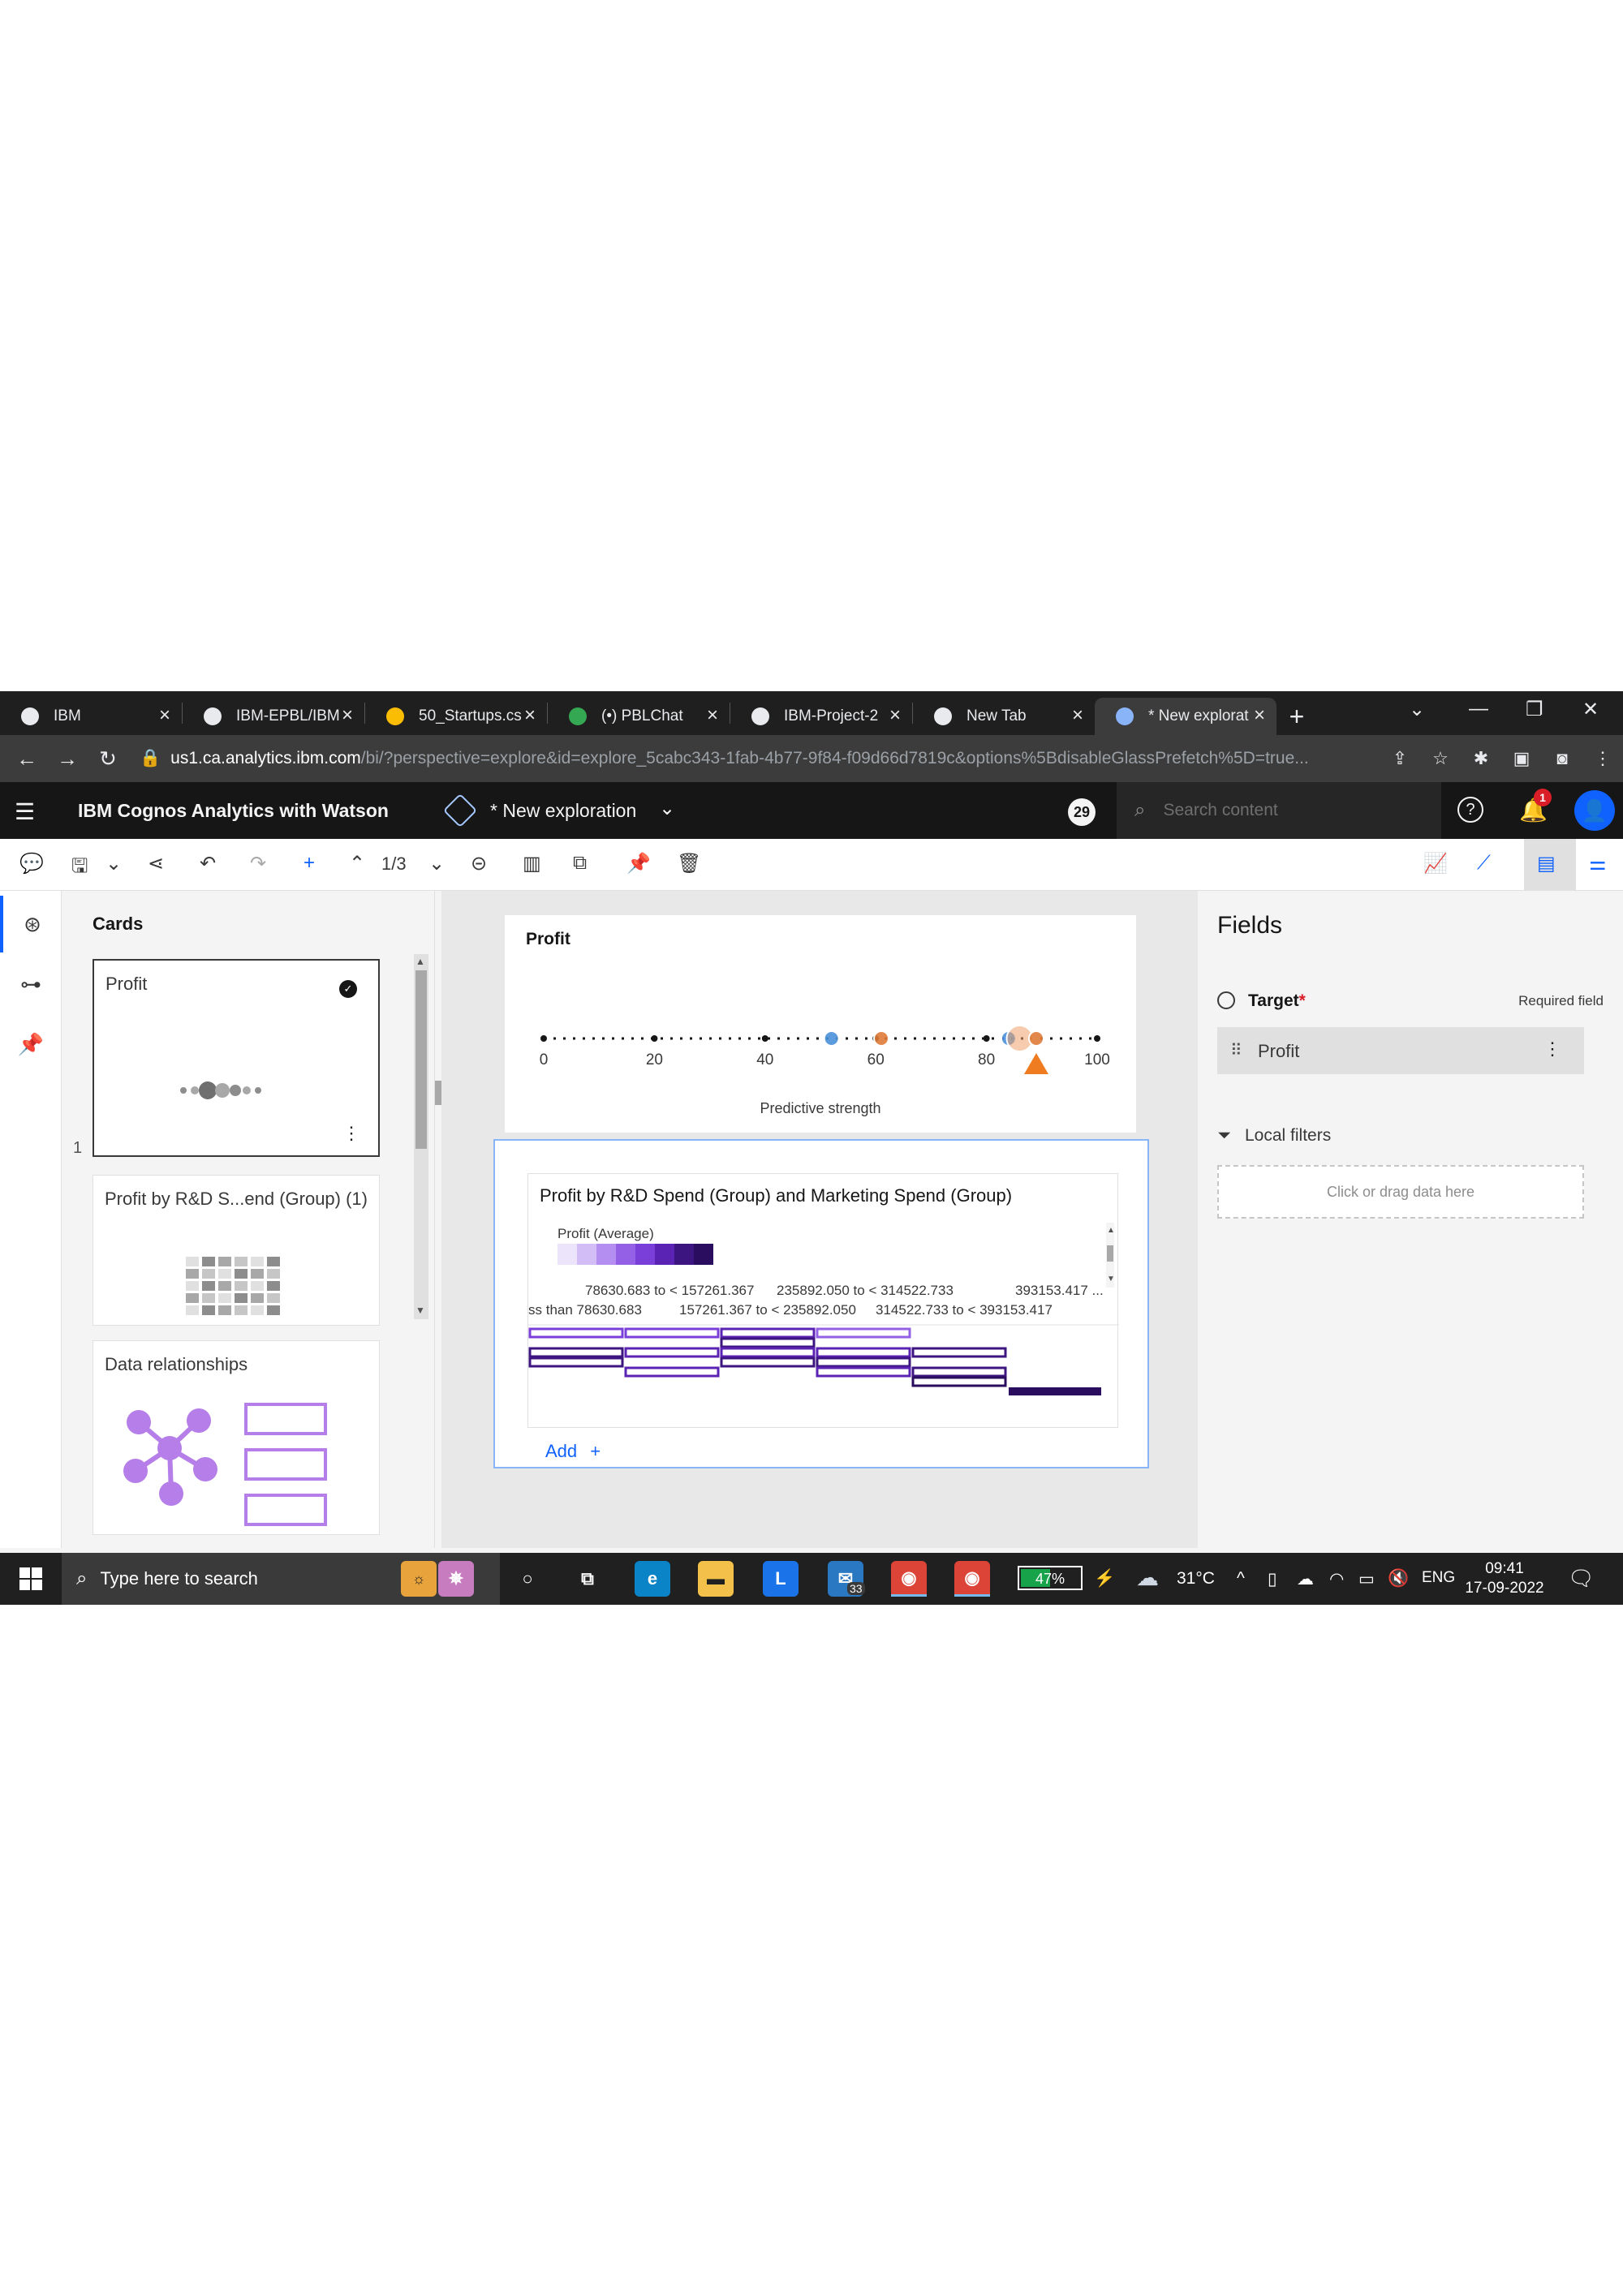 This screenshot has height=2296, width=1623. Describe the element at coordinates (1504, 1578) in the screenshot. I see `clock: 09:41 17-09-2022` at that location.